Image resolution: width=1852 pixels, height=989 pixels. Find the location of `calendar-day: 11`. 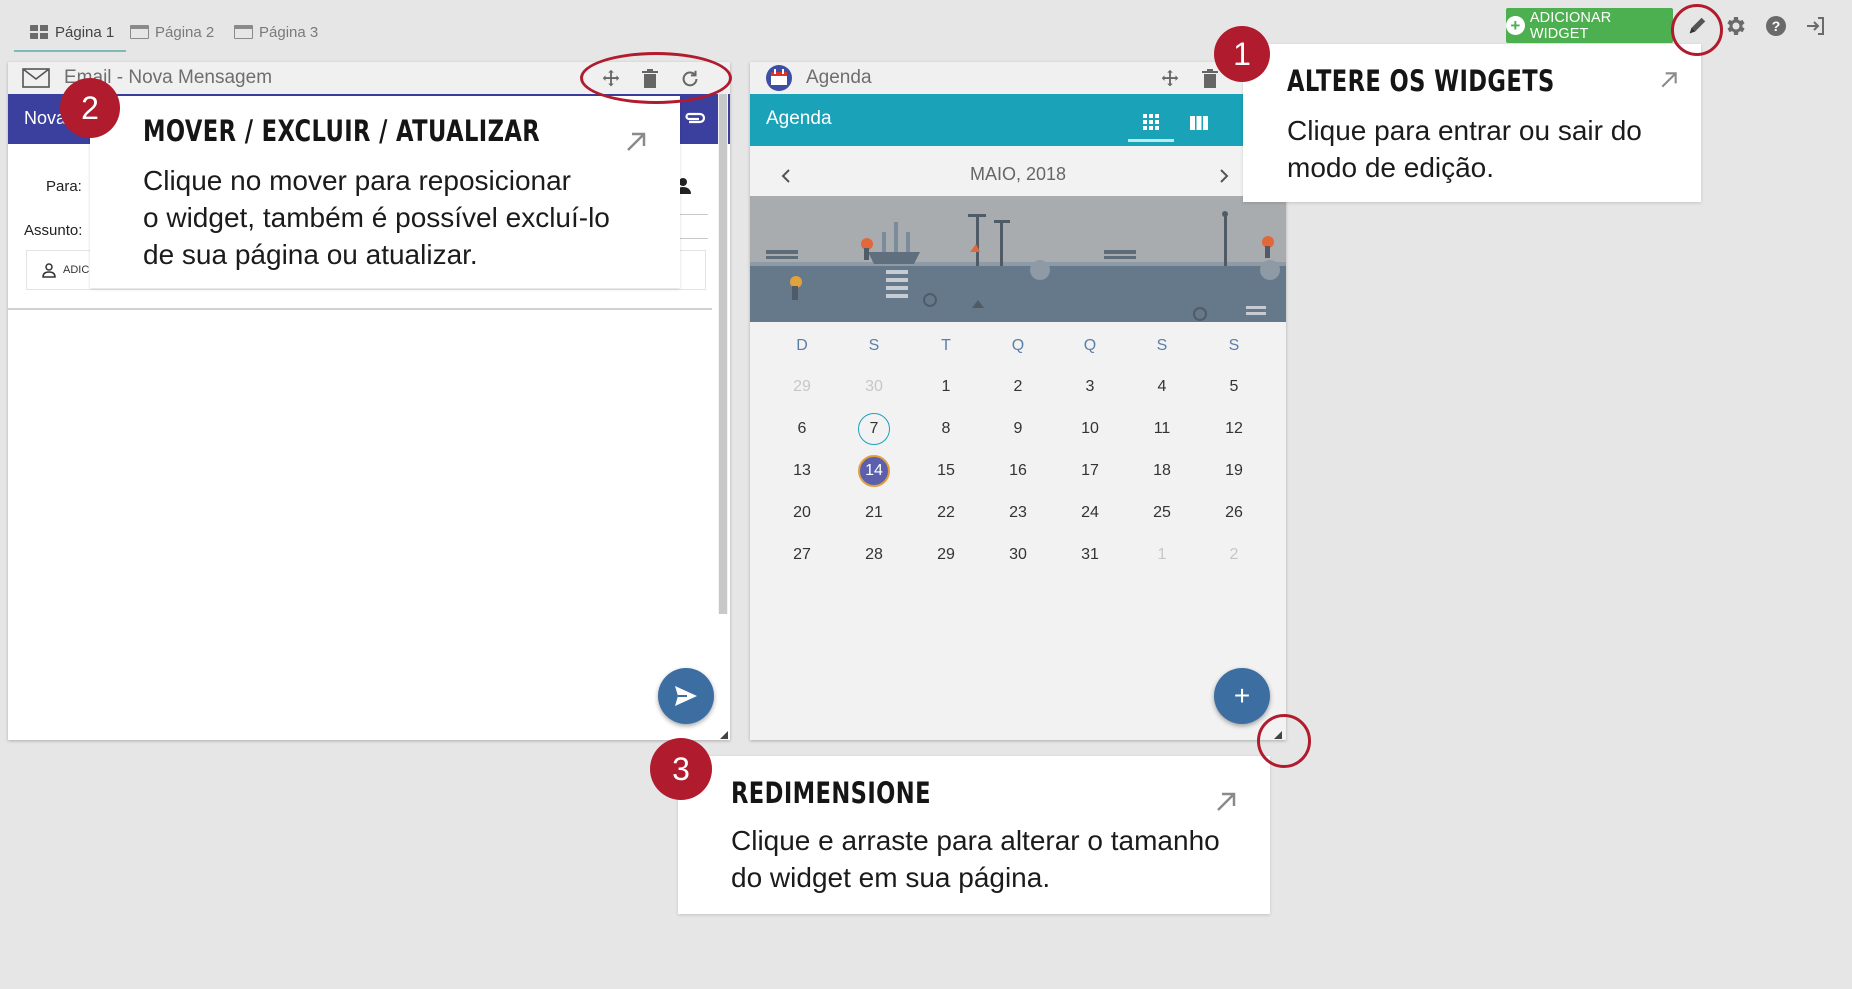

calendar-day: 11 is located at coordinates (1162, 429).